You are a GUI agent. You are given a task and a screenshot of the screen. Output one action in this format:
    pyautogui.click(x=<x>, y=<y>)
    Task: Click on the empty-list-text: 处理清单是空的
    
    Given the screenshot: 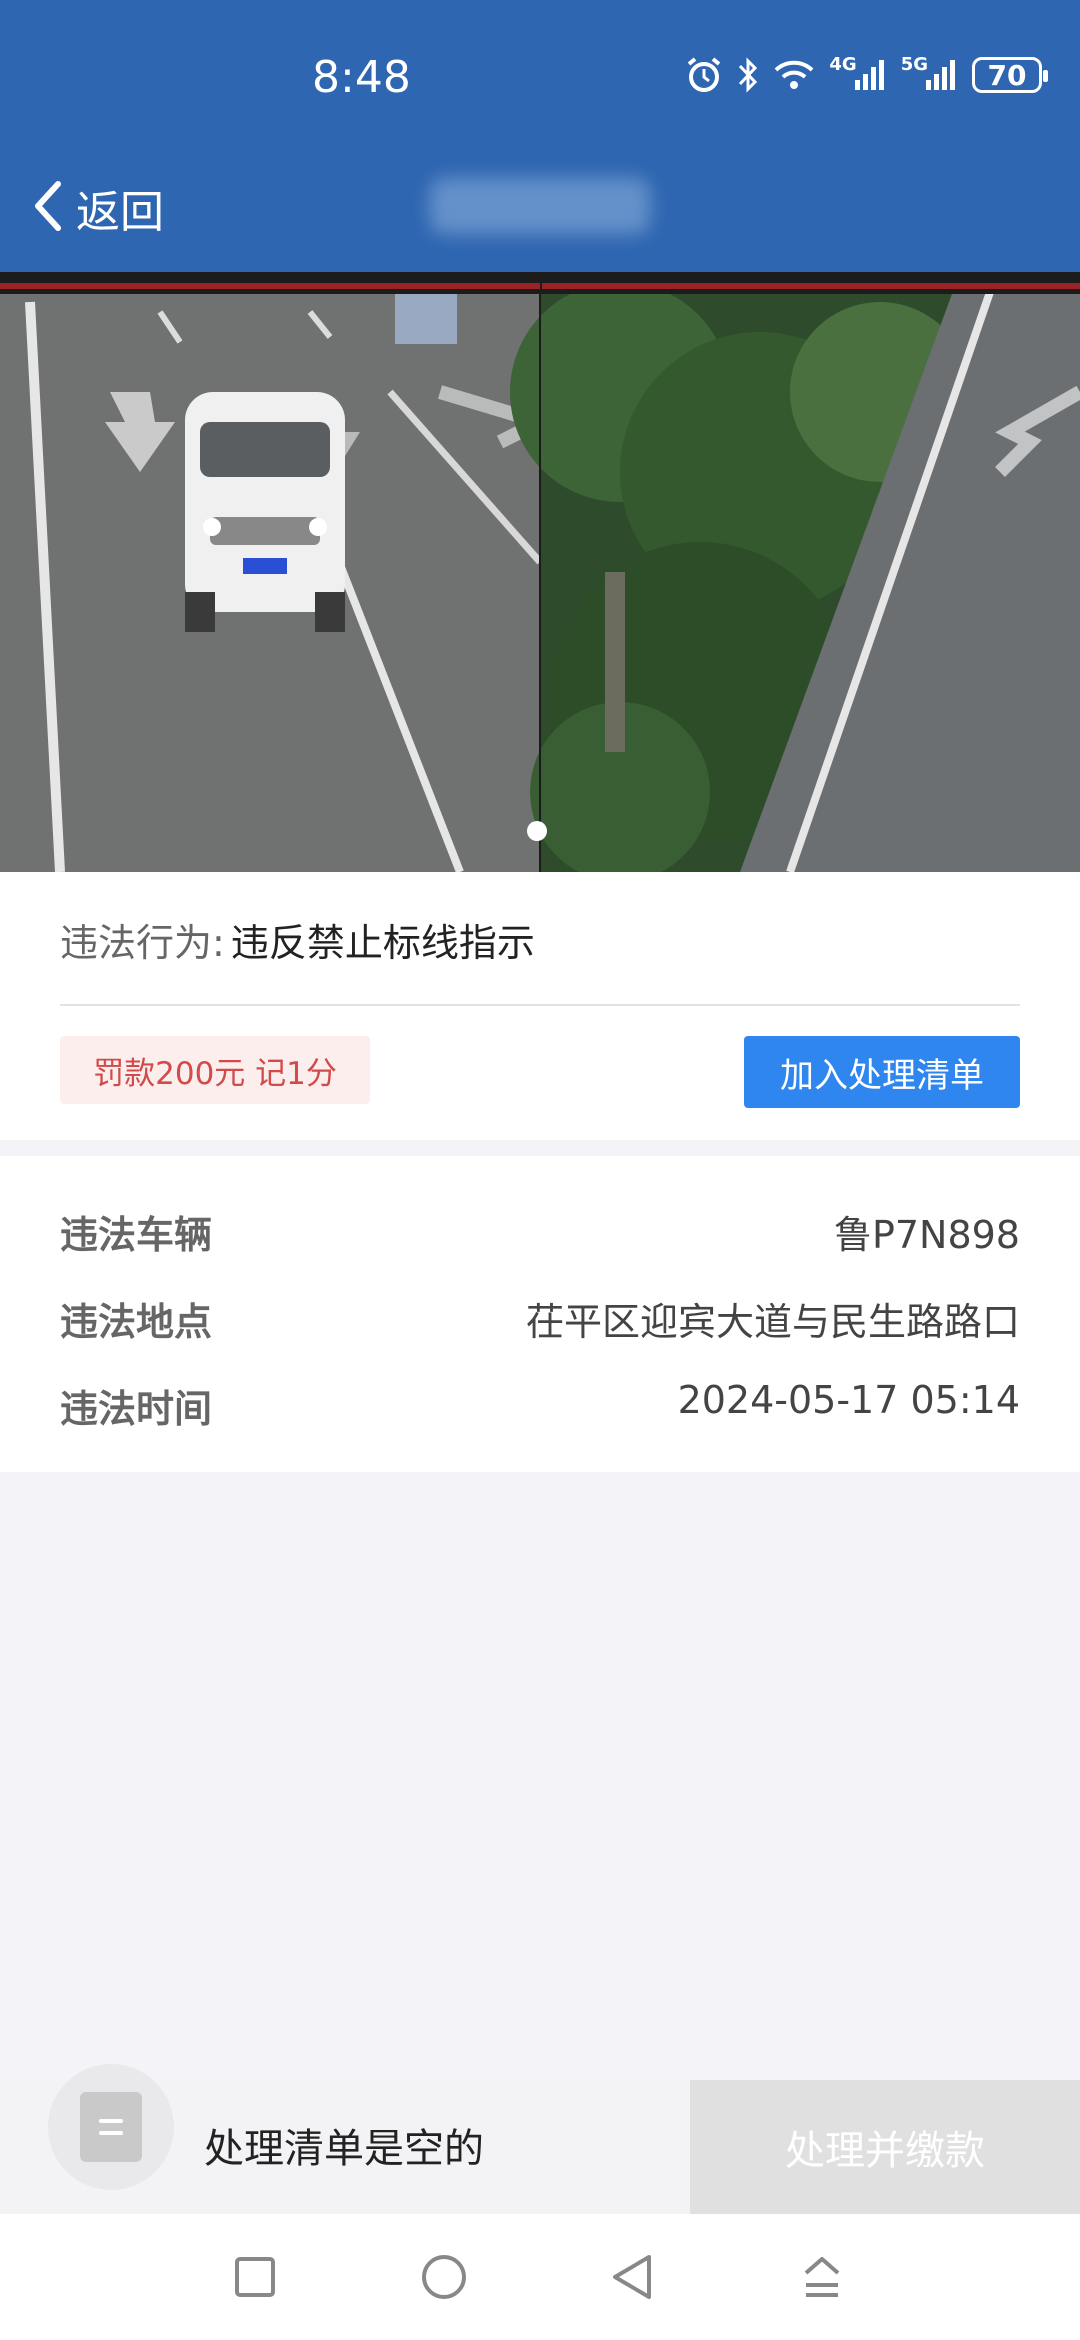 What is the action you would take?
    pyautogui.click(x=344, y=2149)
    